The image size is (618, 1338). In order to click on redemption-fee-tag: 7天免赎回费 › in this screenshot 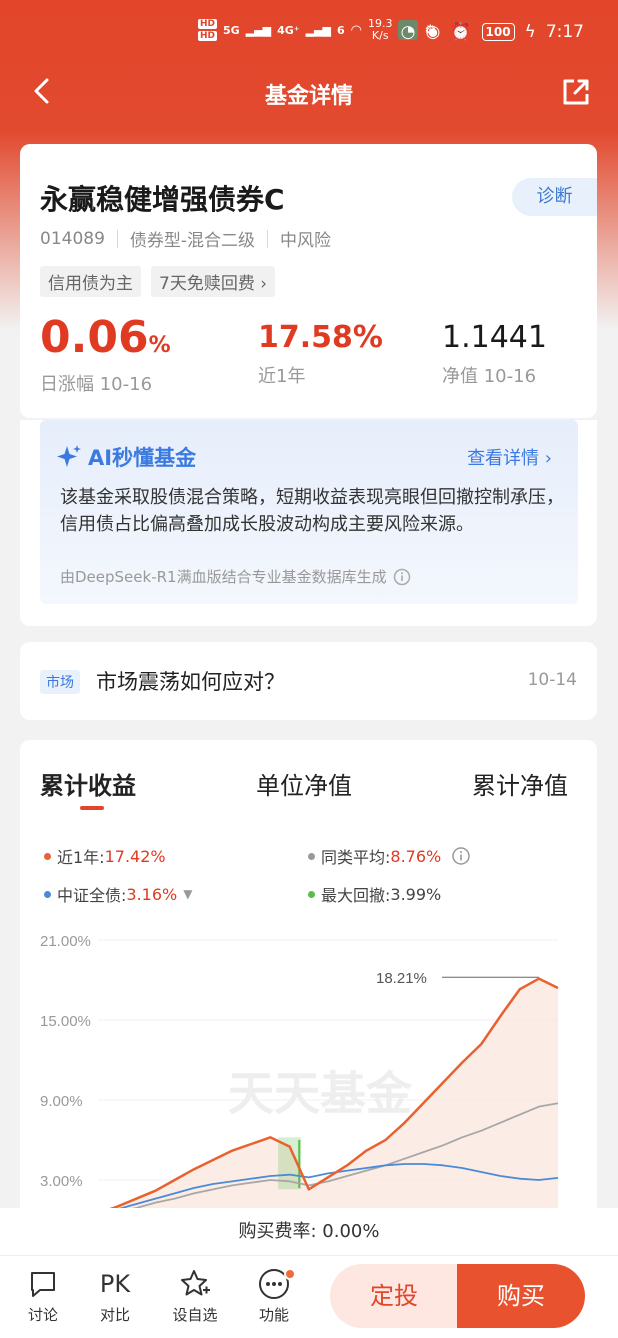, I will do `click(213, 281)`.